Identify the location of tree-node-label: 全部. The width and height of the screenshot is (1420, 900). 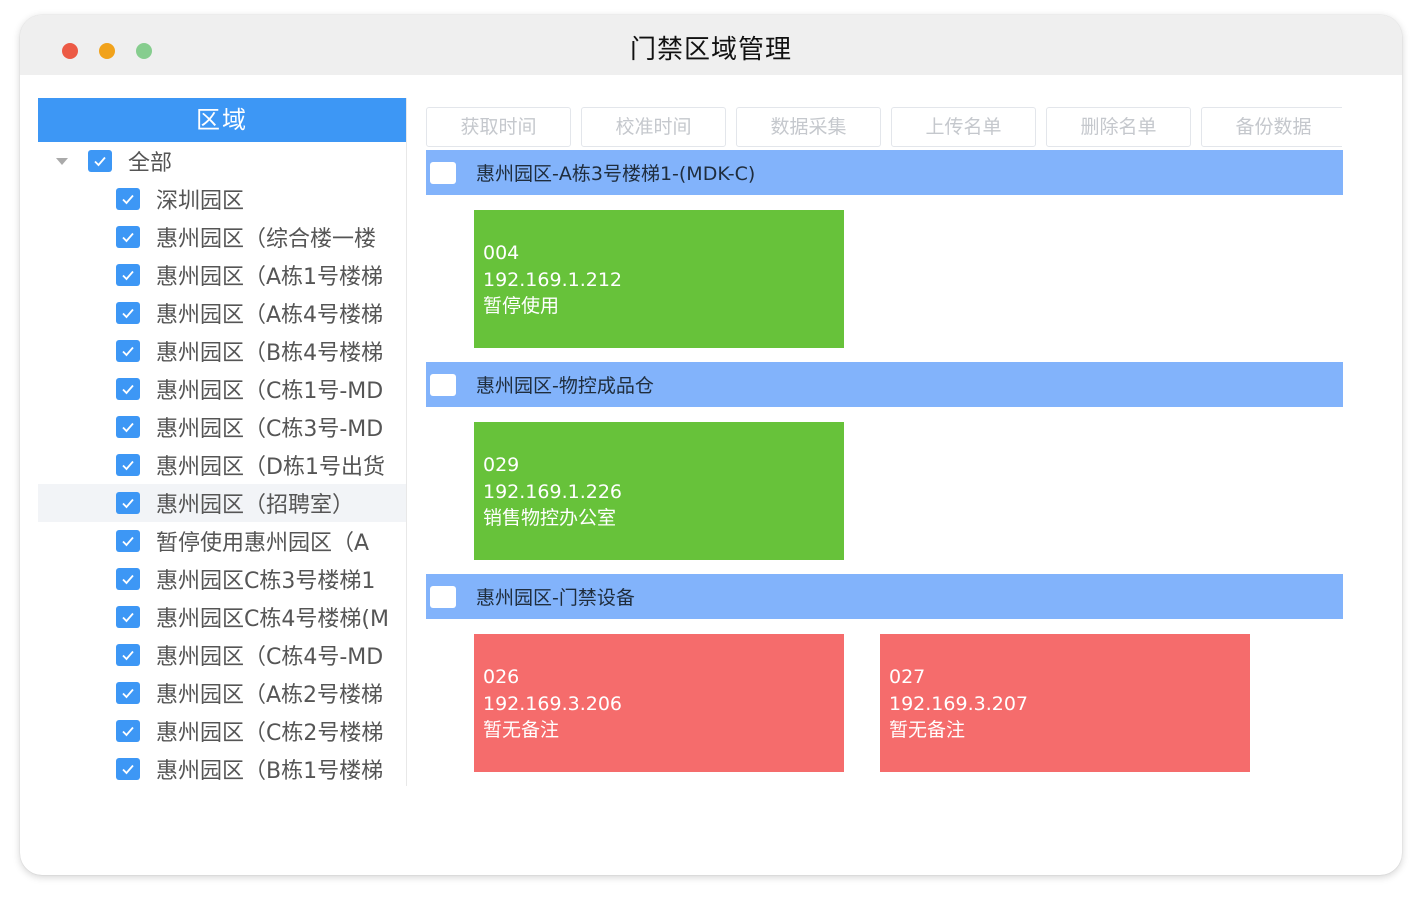
(150, 163).